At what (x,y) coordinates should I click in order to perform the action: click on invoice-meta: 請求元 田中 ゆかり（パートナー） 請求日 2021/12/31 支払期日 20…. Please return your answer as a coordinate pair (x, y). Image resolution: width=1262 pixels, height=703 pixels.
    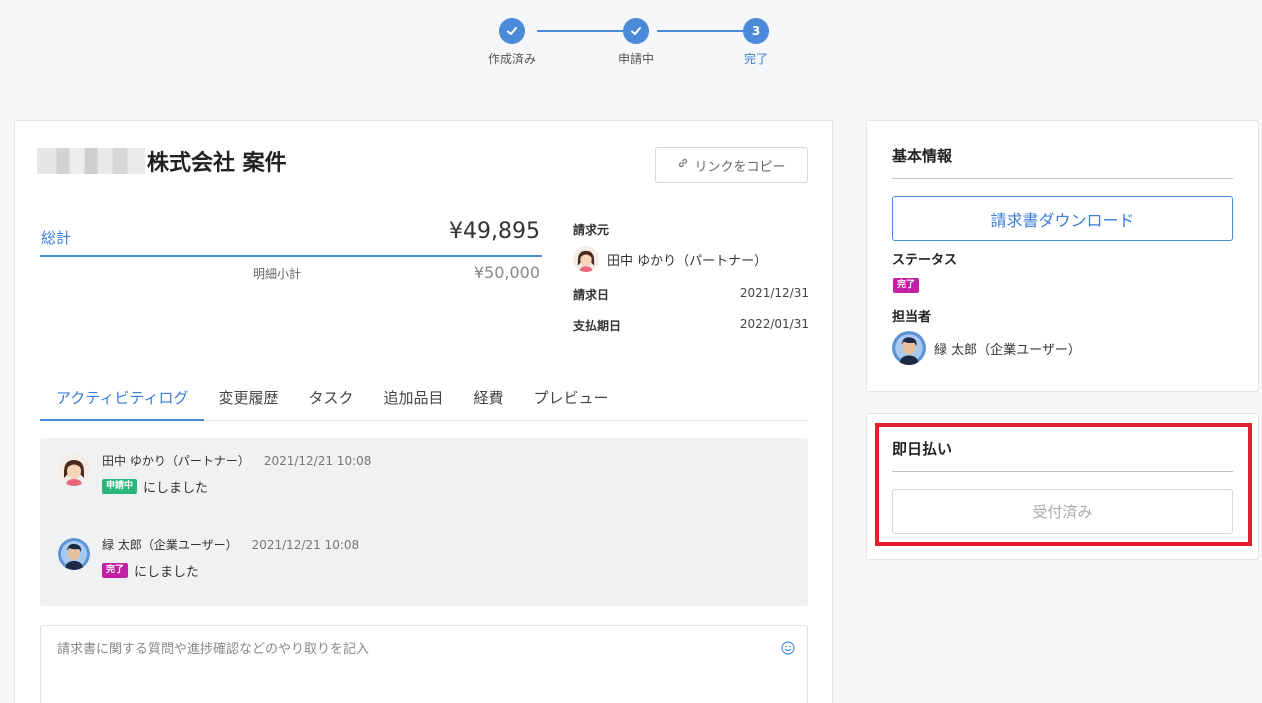
    Looking at the image, I should click on (691, 277).